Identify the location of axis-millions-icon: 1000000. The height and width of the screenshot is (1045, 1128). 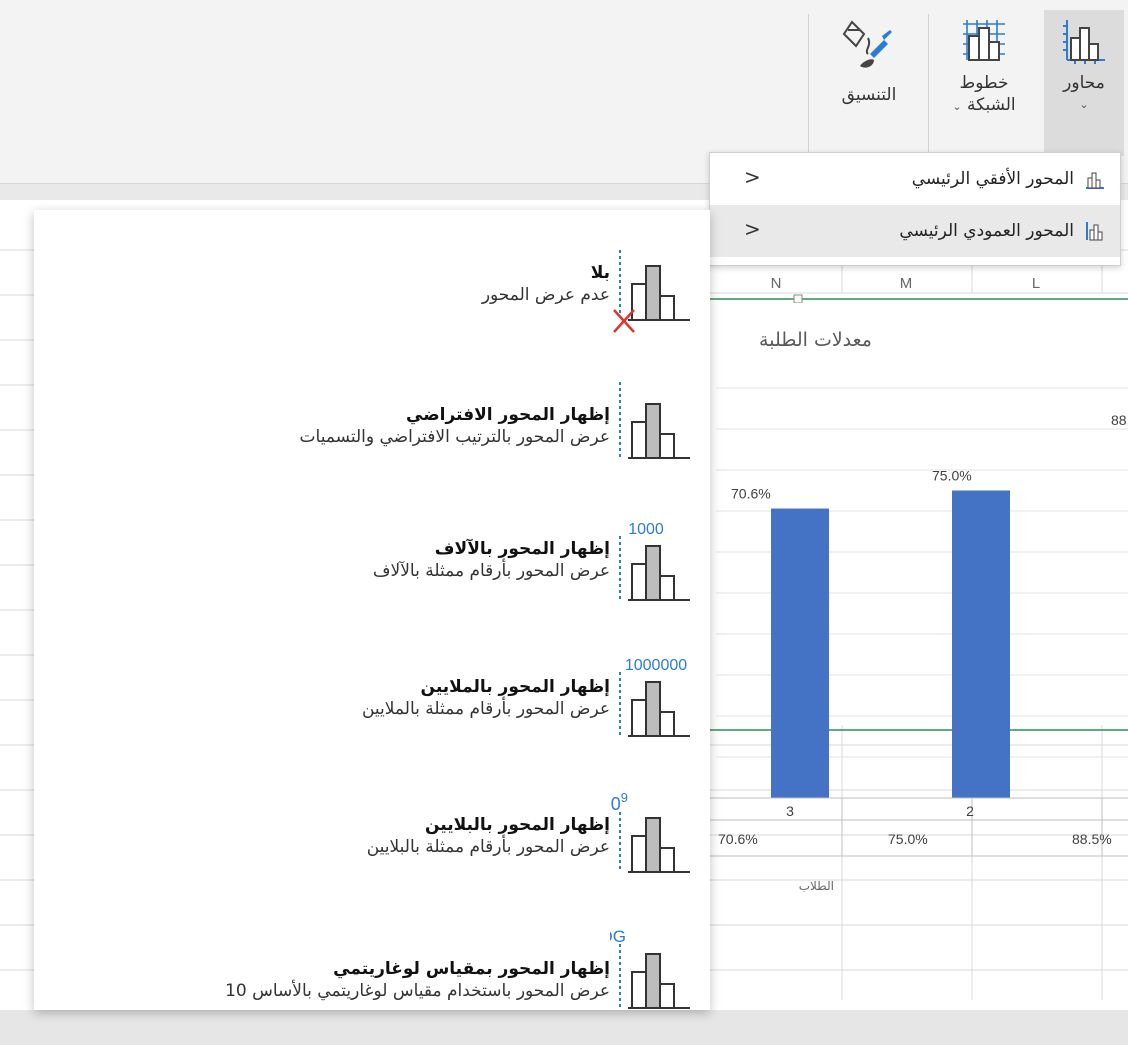
(654, 697).